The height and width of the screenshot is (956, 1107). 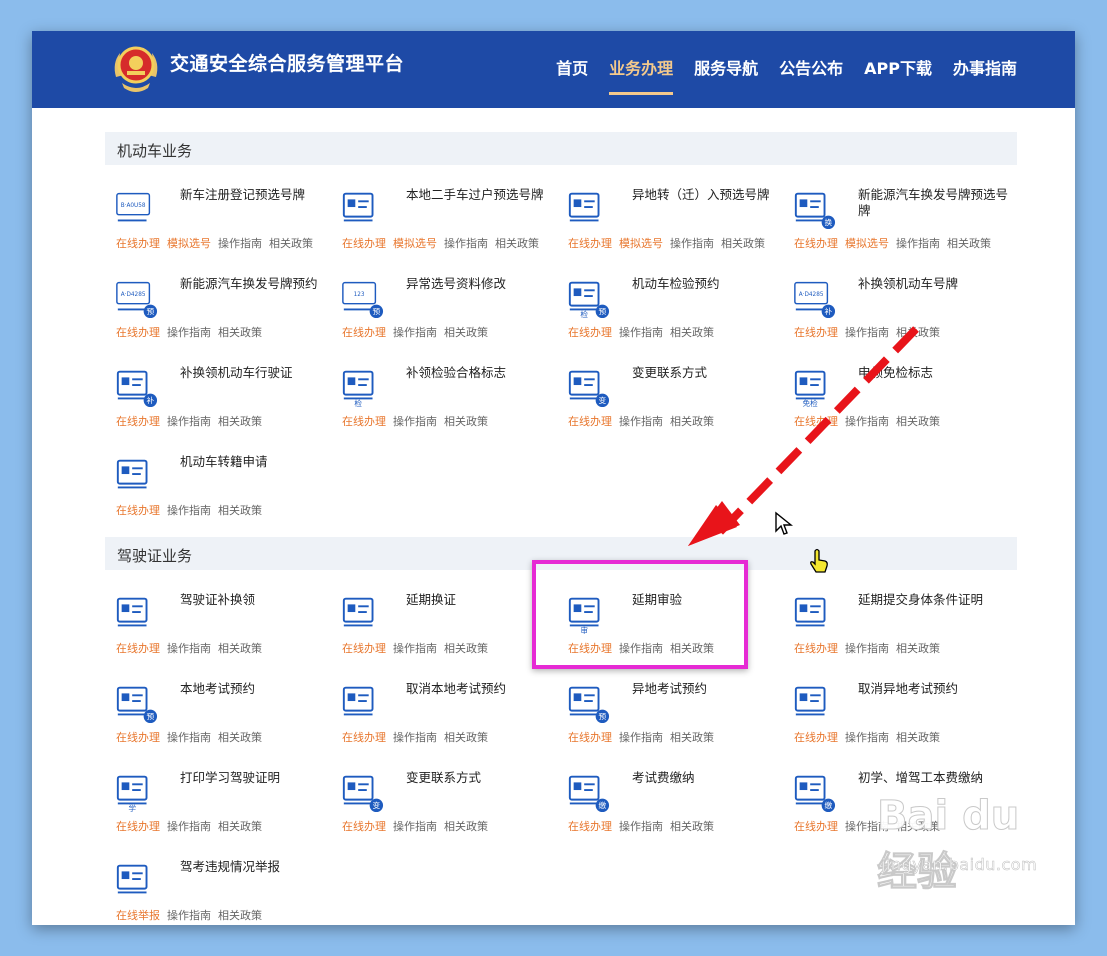 What do you see at coordinates (803, 436) in the screenshot?
I see `red-dashed-arrow` at bounding box center [803, 436].